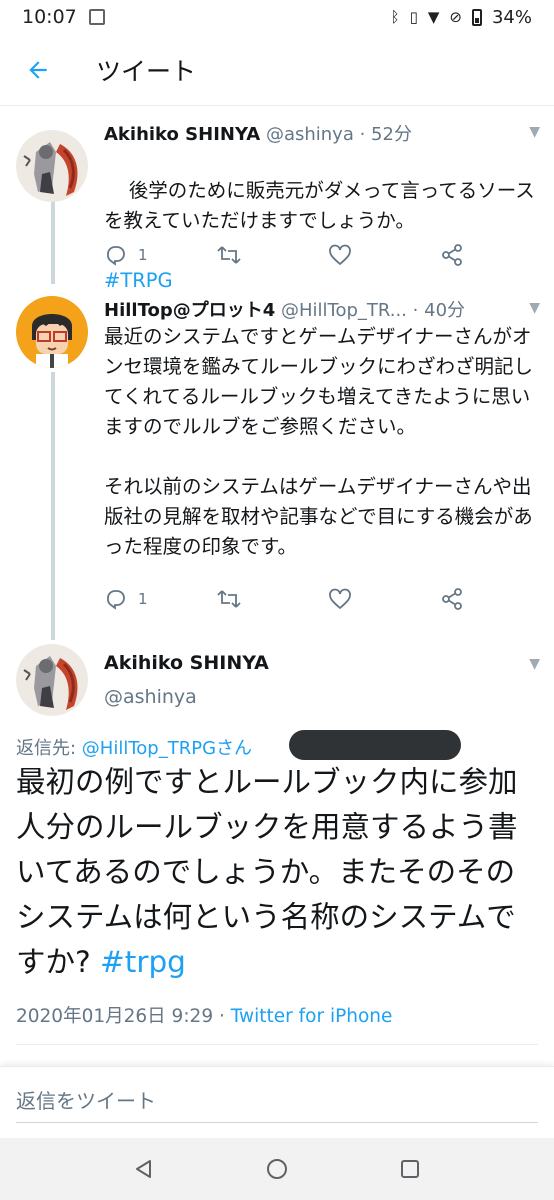  I want to click on status-time: 10:07, so click(49, 17).